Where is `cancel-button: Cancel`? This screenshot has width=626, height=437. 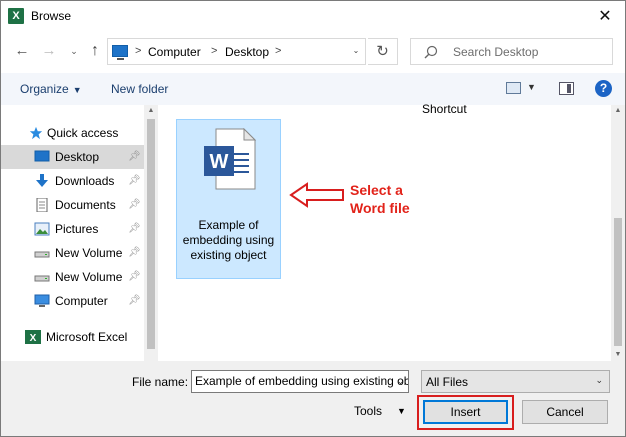 cancel-button: Cancel is located at coordinates (565, 412).